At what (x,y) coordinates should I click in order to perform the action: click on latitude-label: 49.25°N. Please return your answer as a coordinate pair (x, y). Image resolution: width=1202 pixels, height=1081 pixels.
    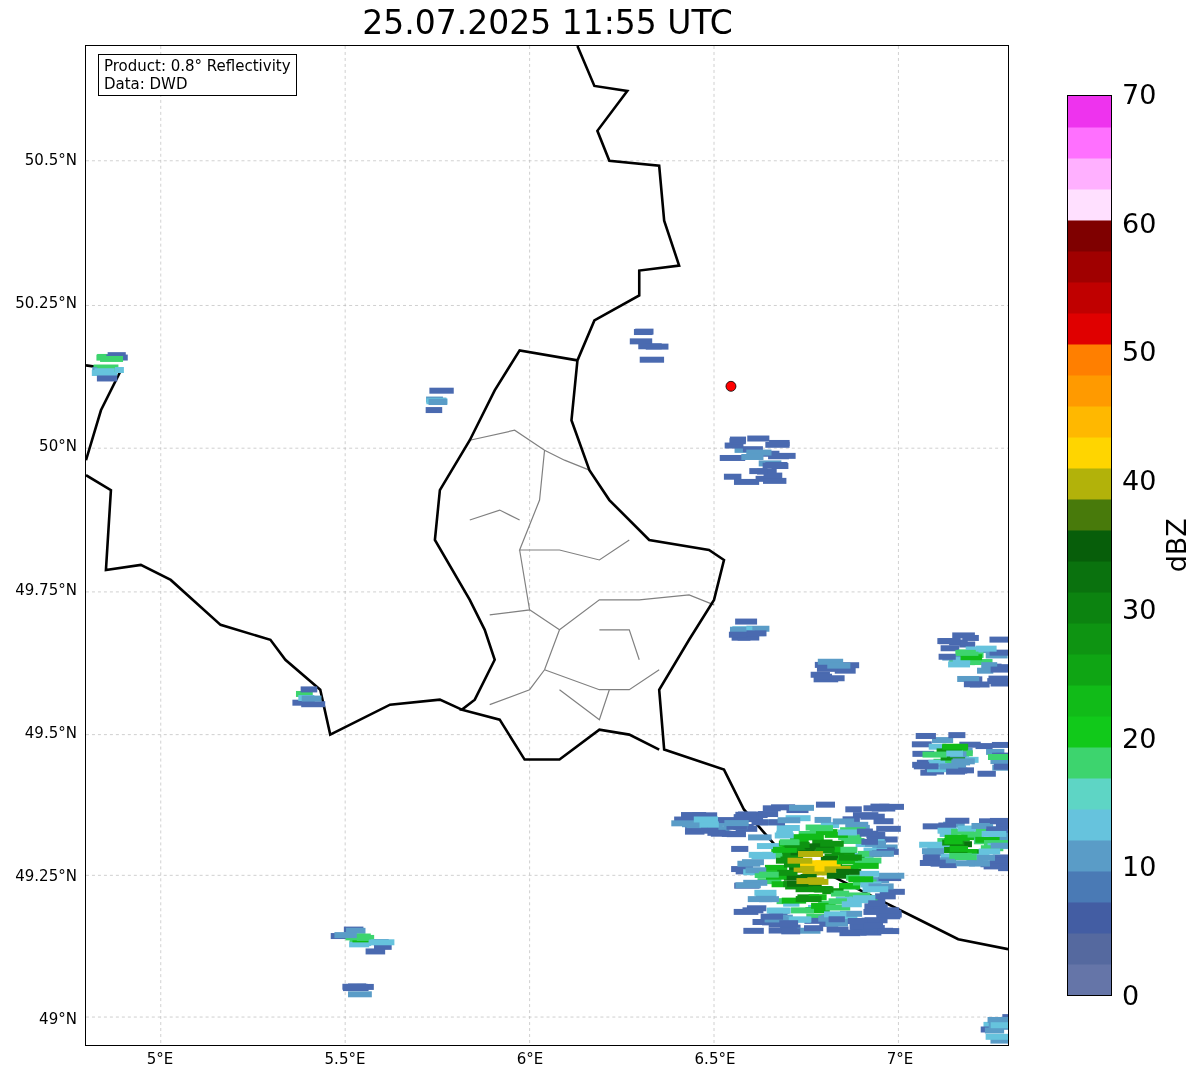
    Looking at the image, I should click on (46, 876).